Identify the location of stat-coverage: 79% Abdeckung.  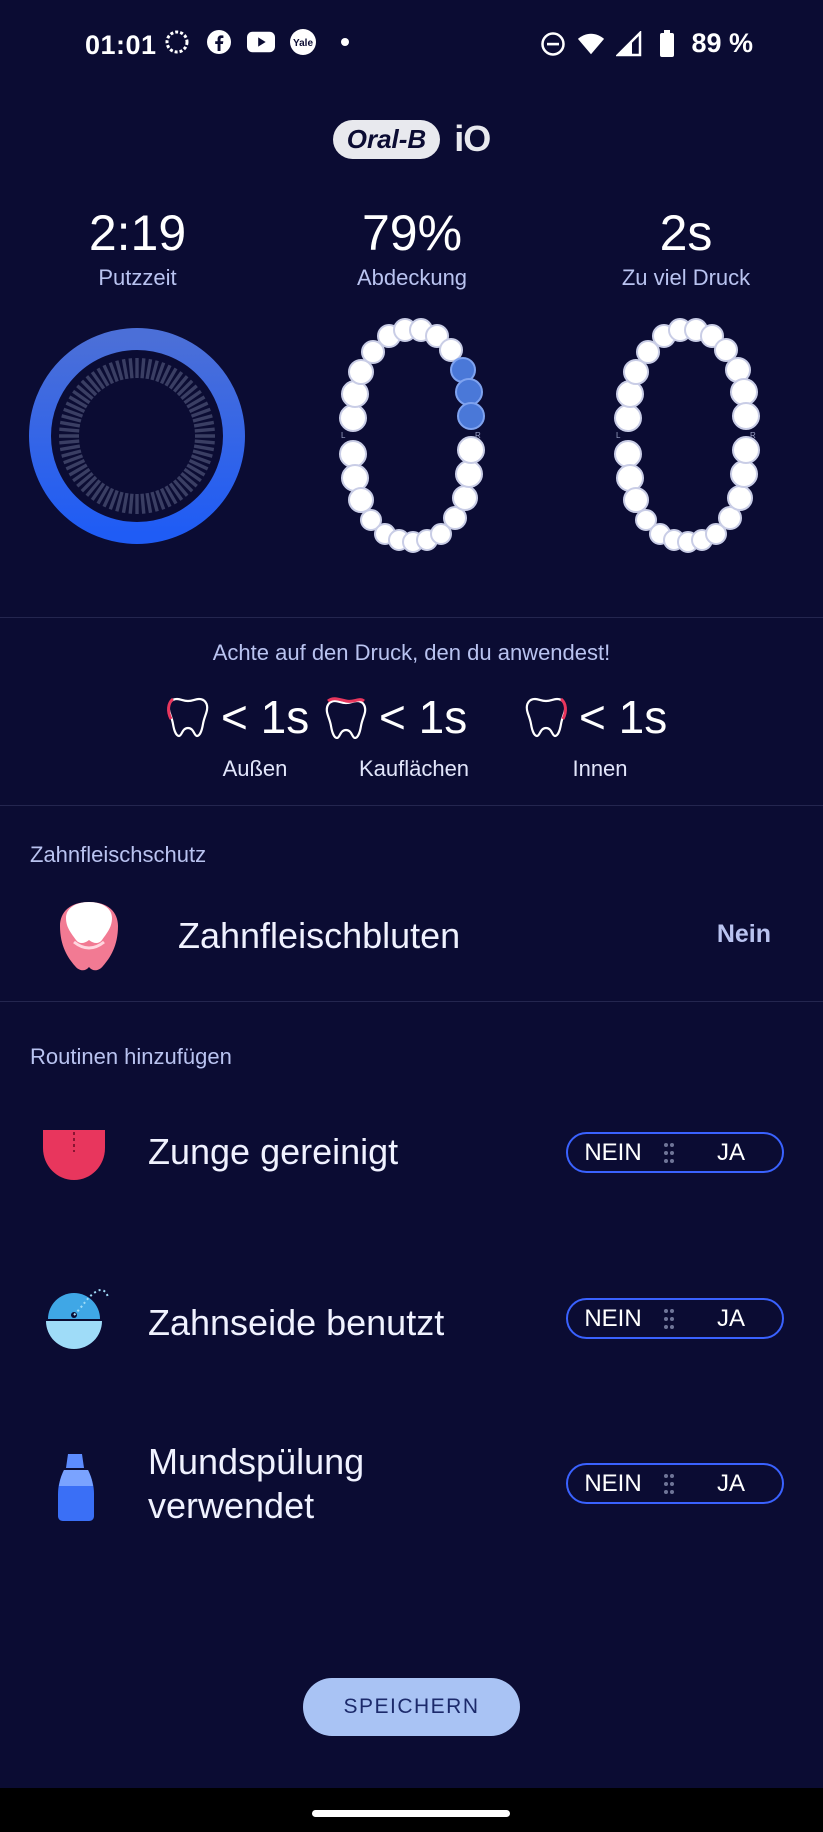
(412, 248).